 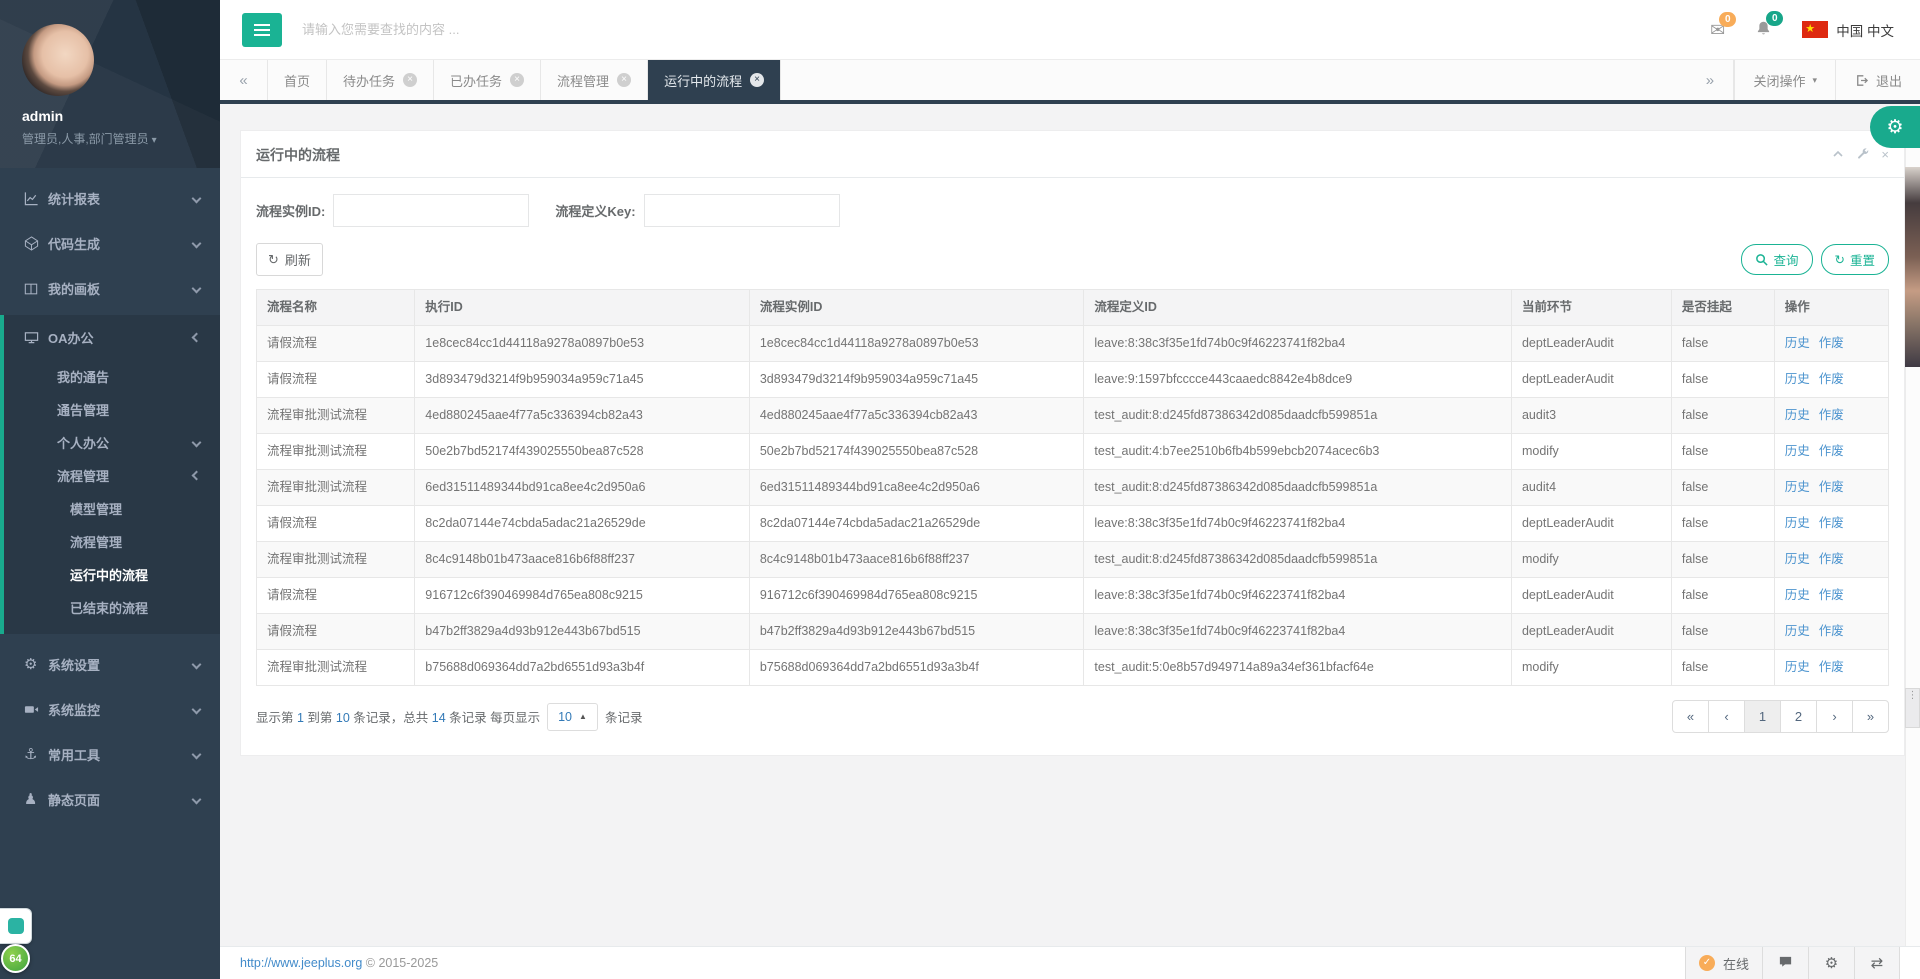 What do you see at coordinates (15, 958) in the screenshot?
I see `download-badge: 64` at bounding box center [15, 958].